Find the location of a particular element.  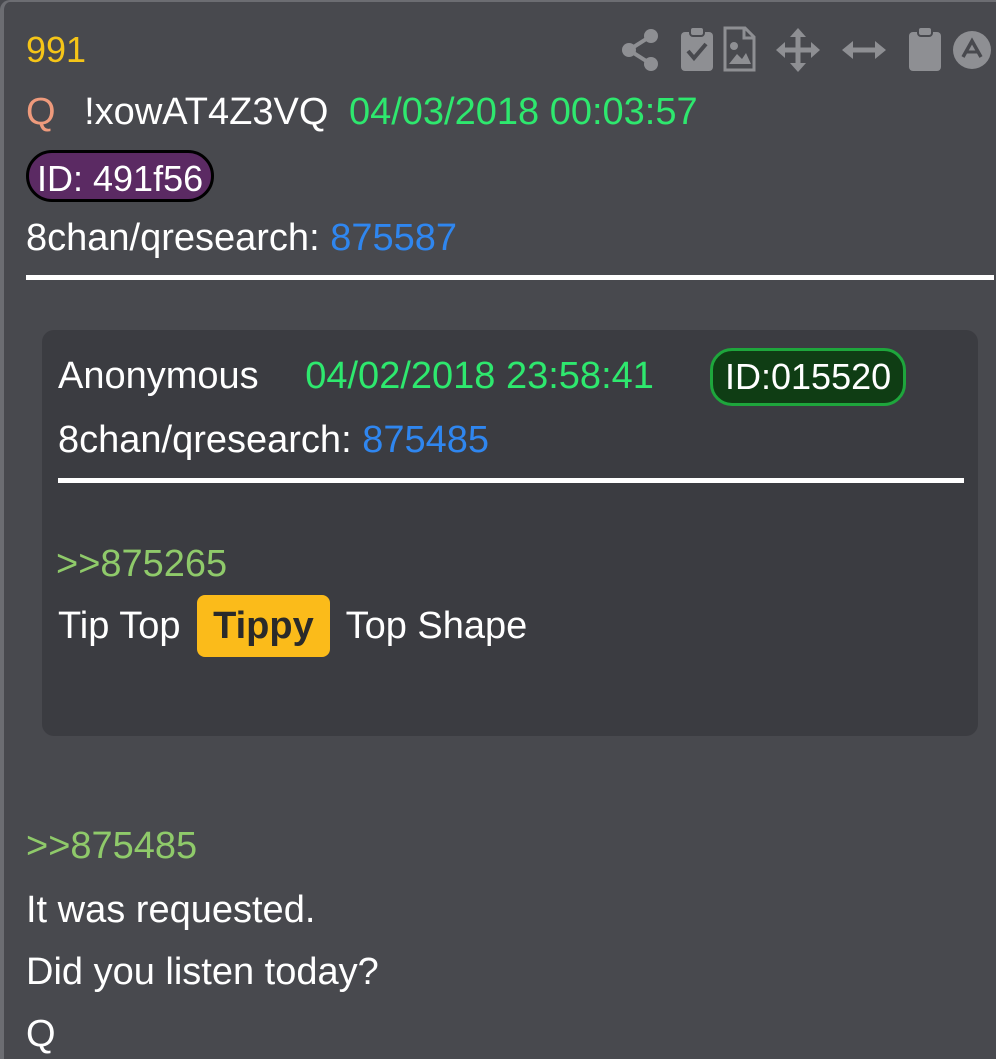

quoted-source-label: 8chan/qresearch: is located at coordinates (205, 440).